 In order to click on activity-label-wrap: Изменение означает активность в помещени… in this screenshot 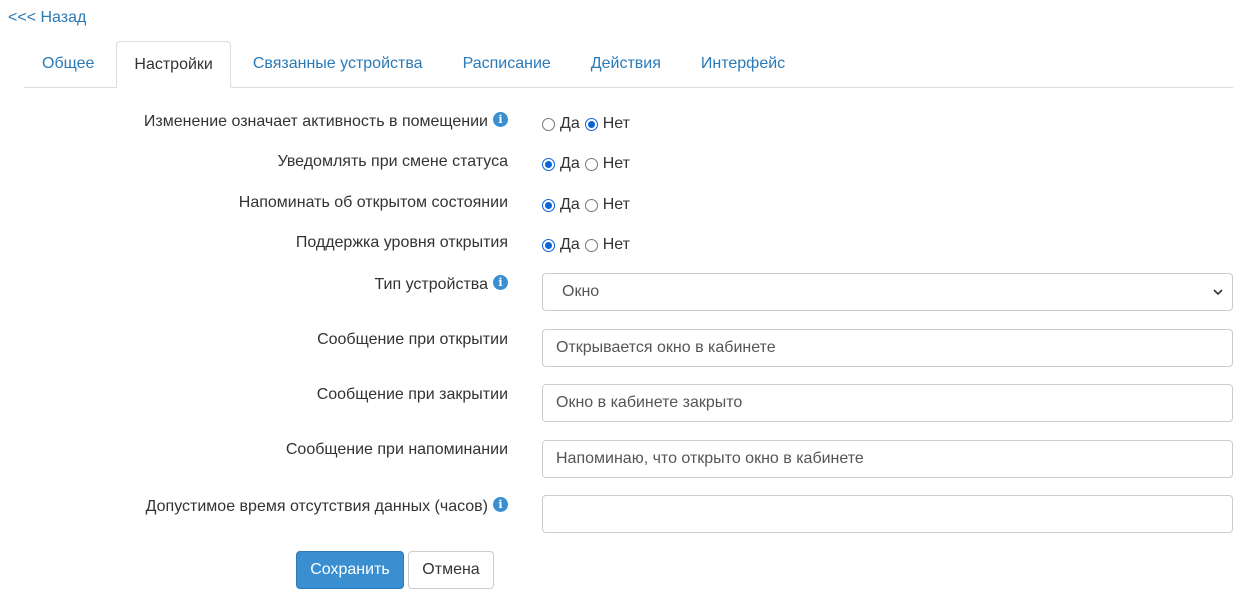, I will do `click(325, 121)`.